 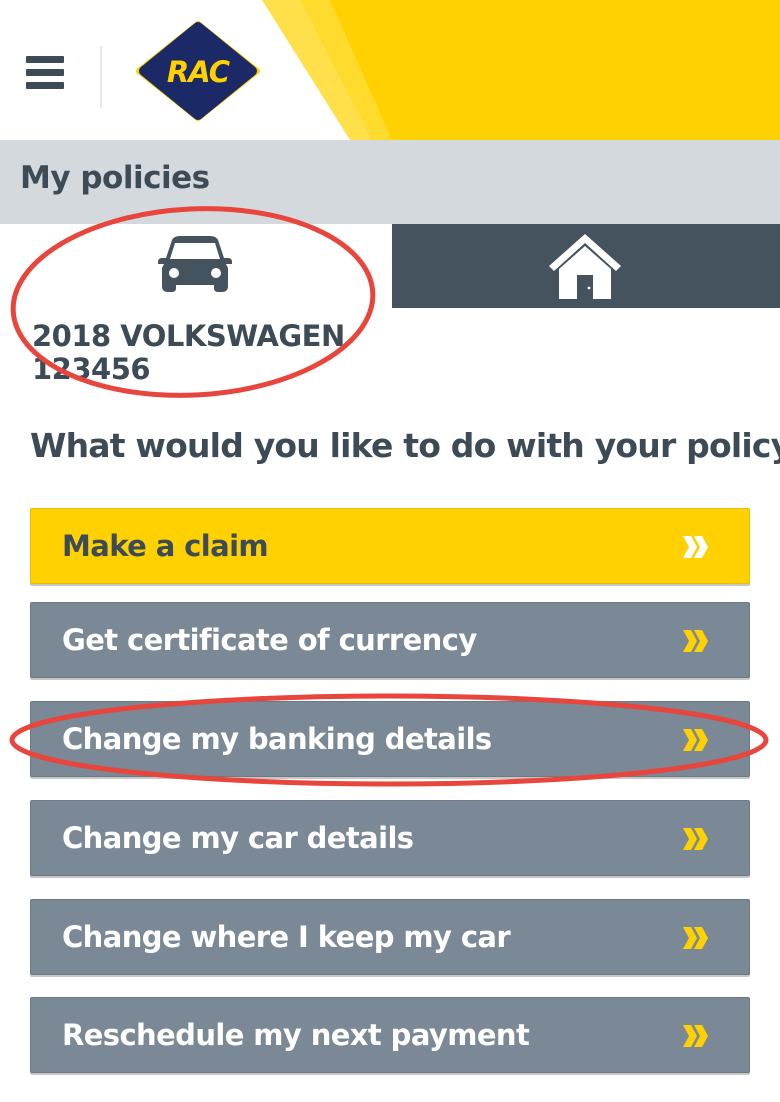 What do you see at coordinates (165, 546) in the screenshot?
I see `button-label: Make a claim` at bounding box center [165, 546].